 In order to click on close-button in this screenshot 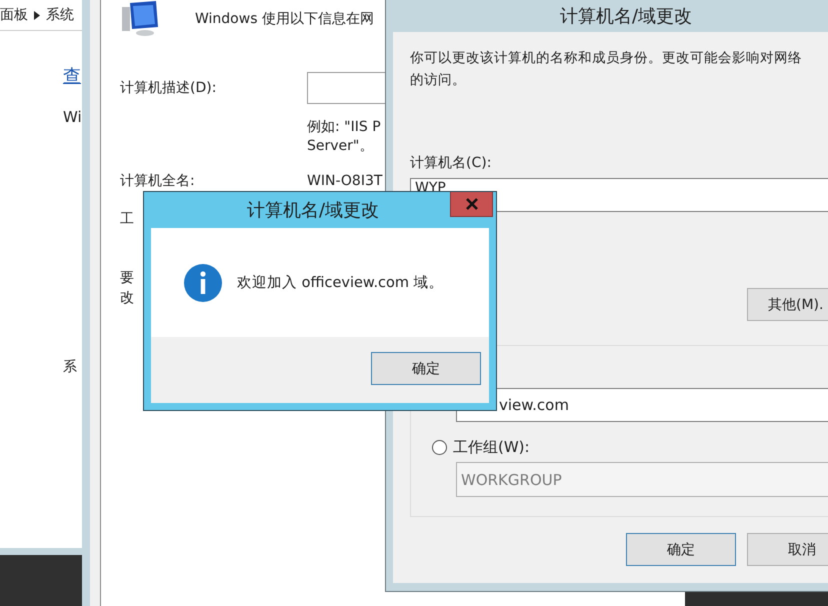, I will do `click(471, 204)`.